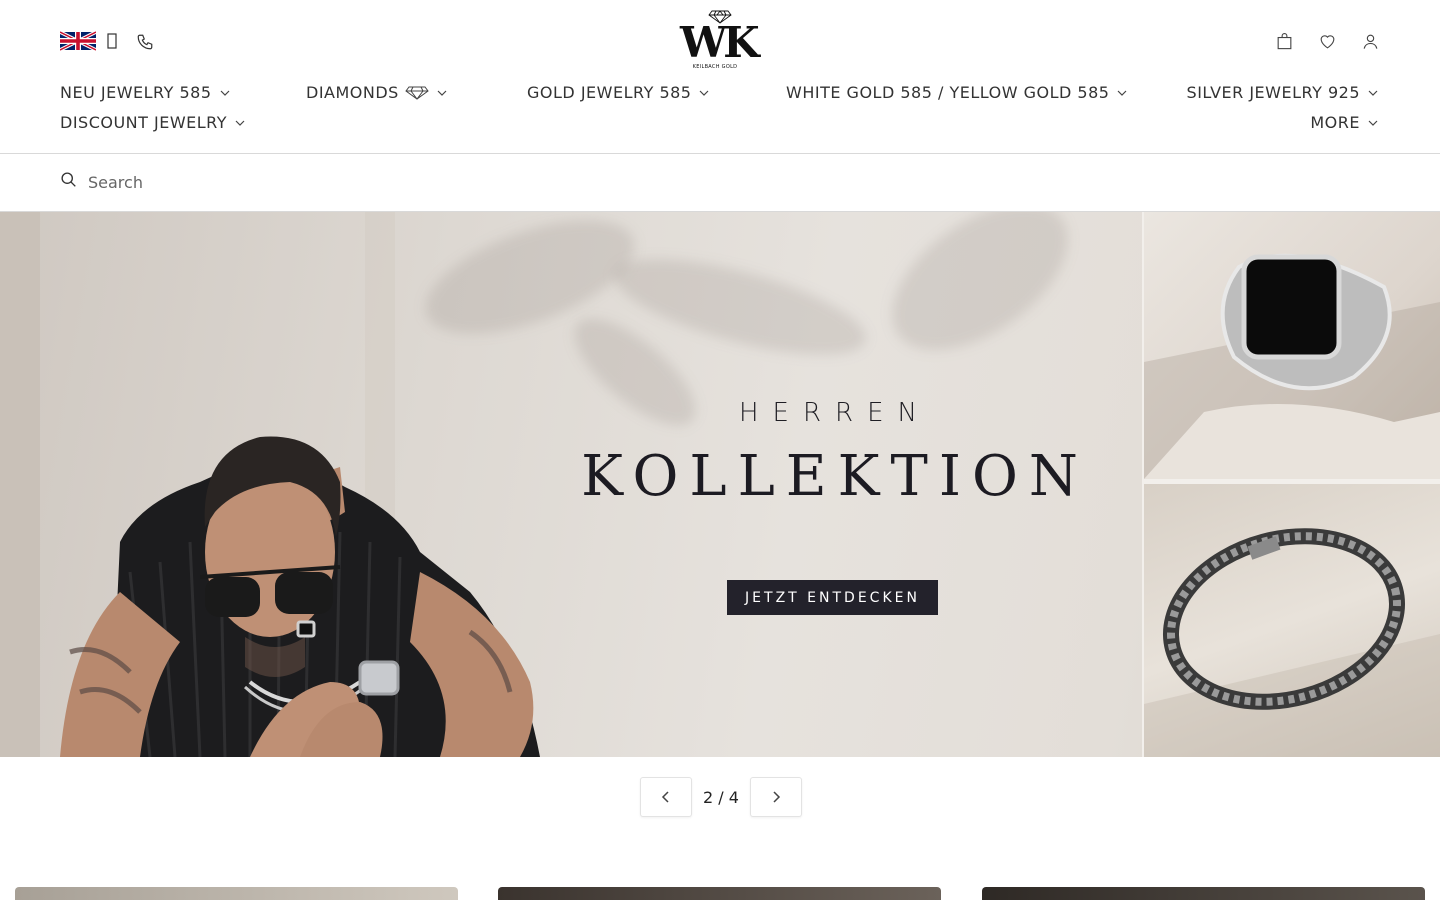 This screenshot has height=900, width=1440. Describe the element at coordinates (720, 183) in the screenshot. I see `search-bar` at that location.